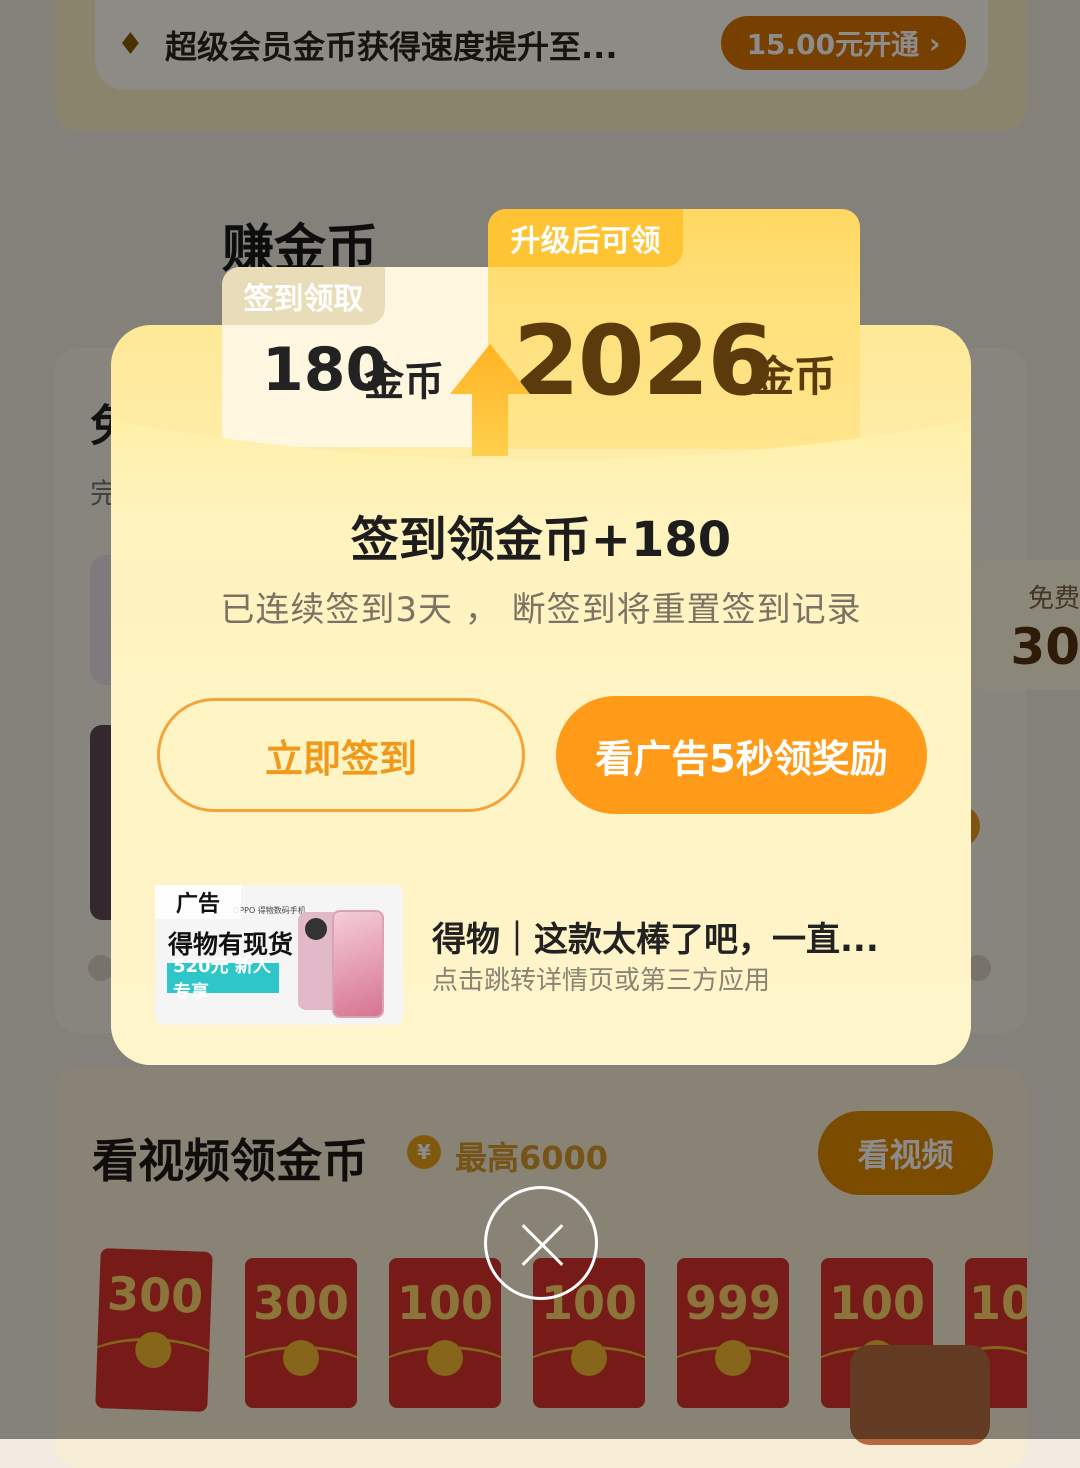  What do you see at coordinates (794, 376) in the screenshot?
I see `upgrade-reward-unit: 金币` at bounding box center [794, 376].